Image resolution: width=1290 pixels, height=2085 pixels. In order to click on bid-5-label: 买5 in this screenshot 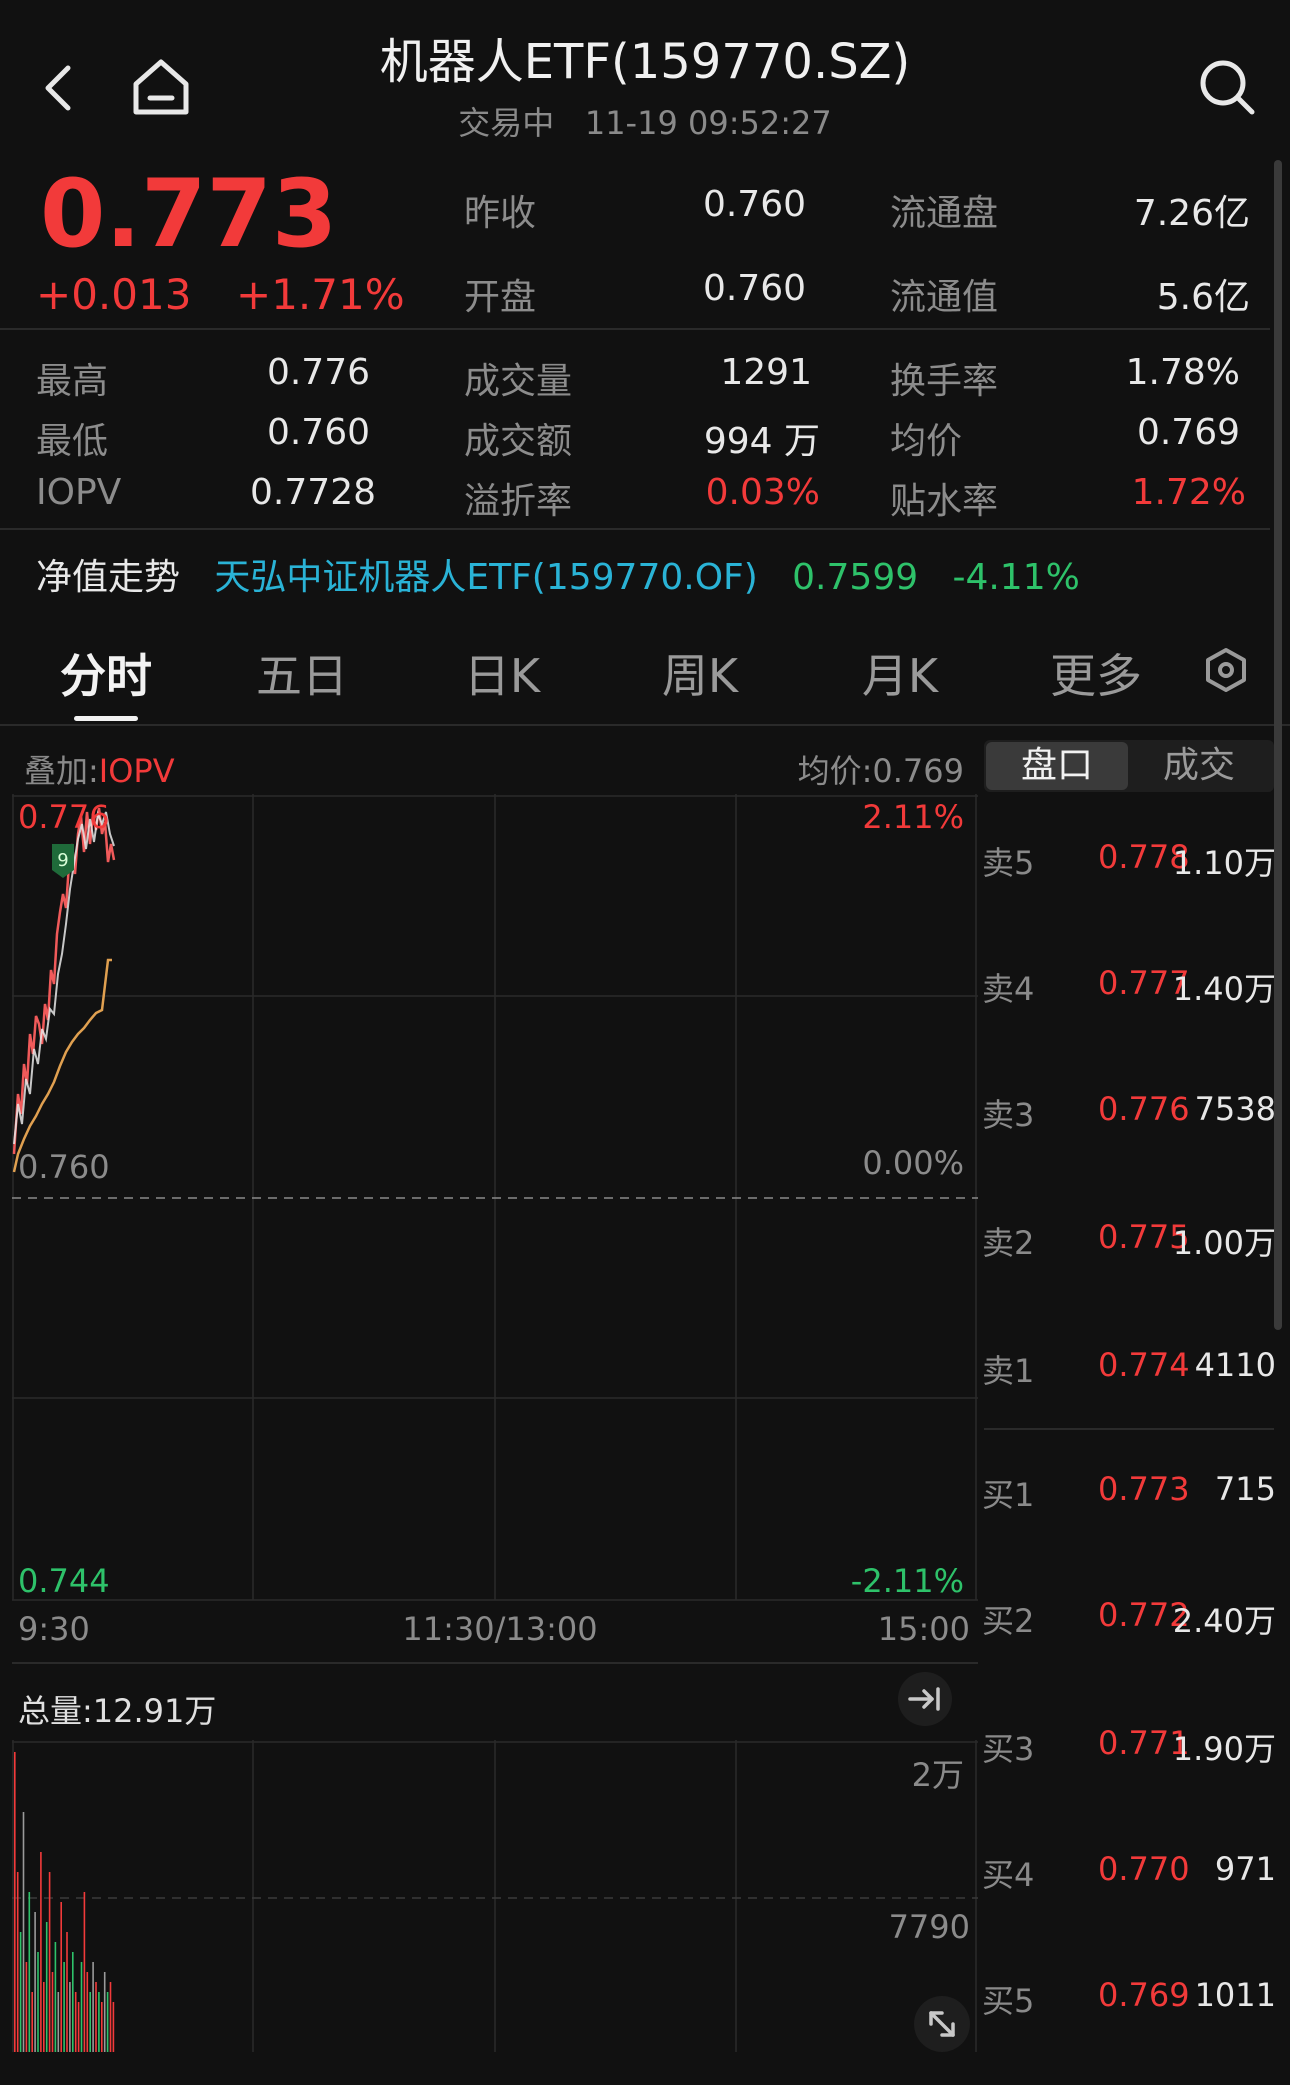, I will do `click(1008, 2001)`.